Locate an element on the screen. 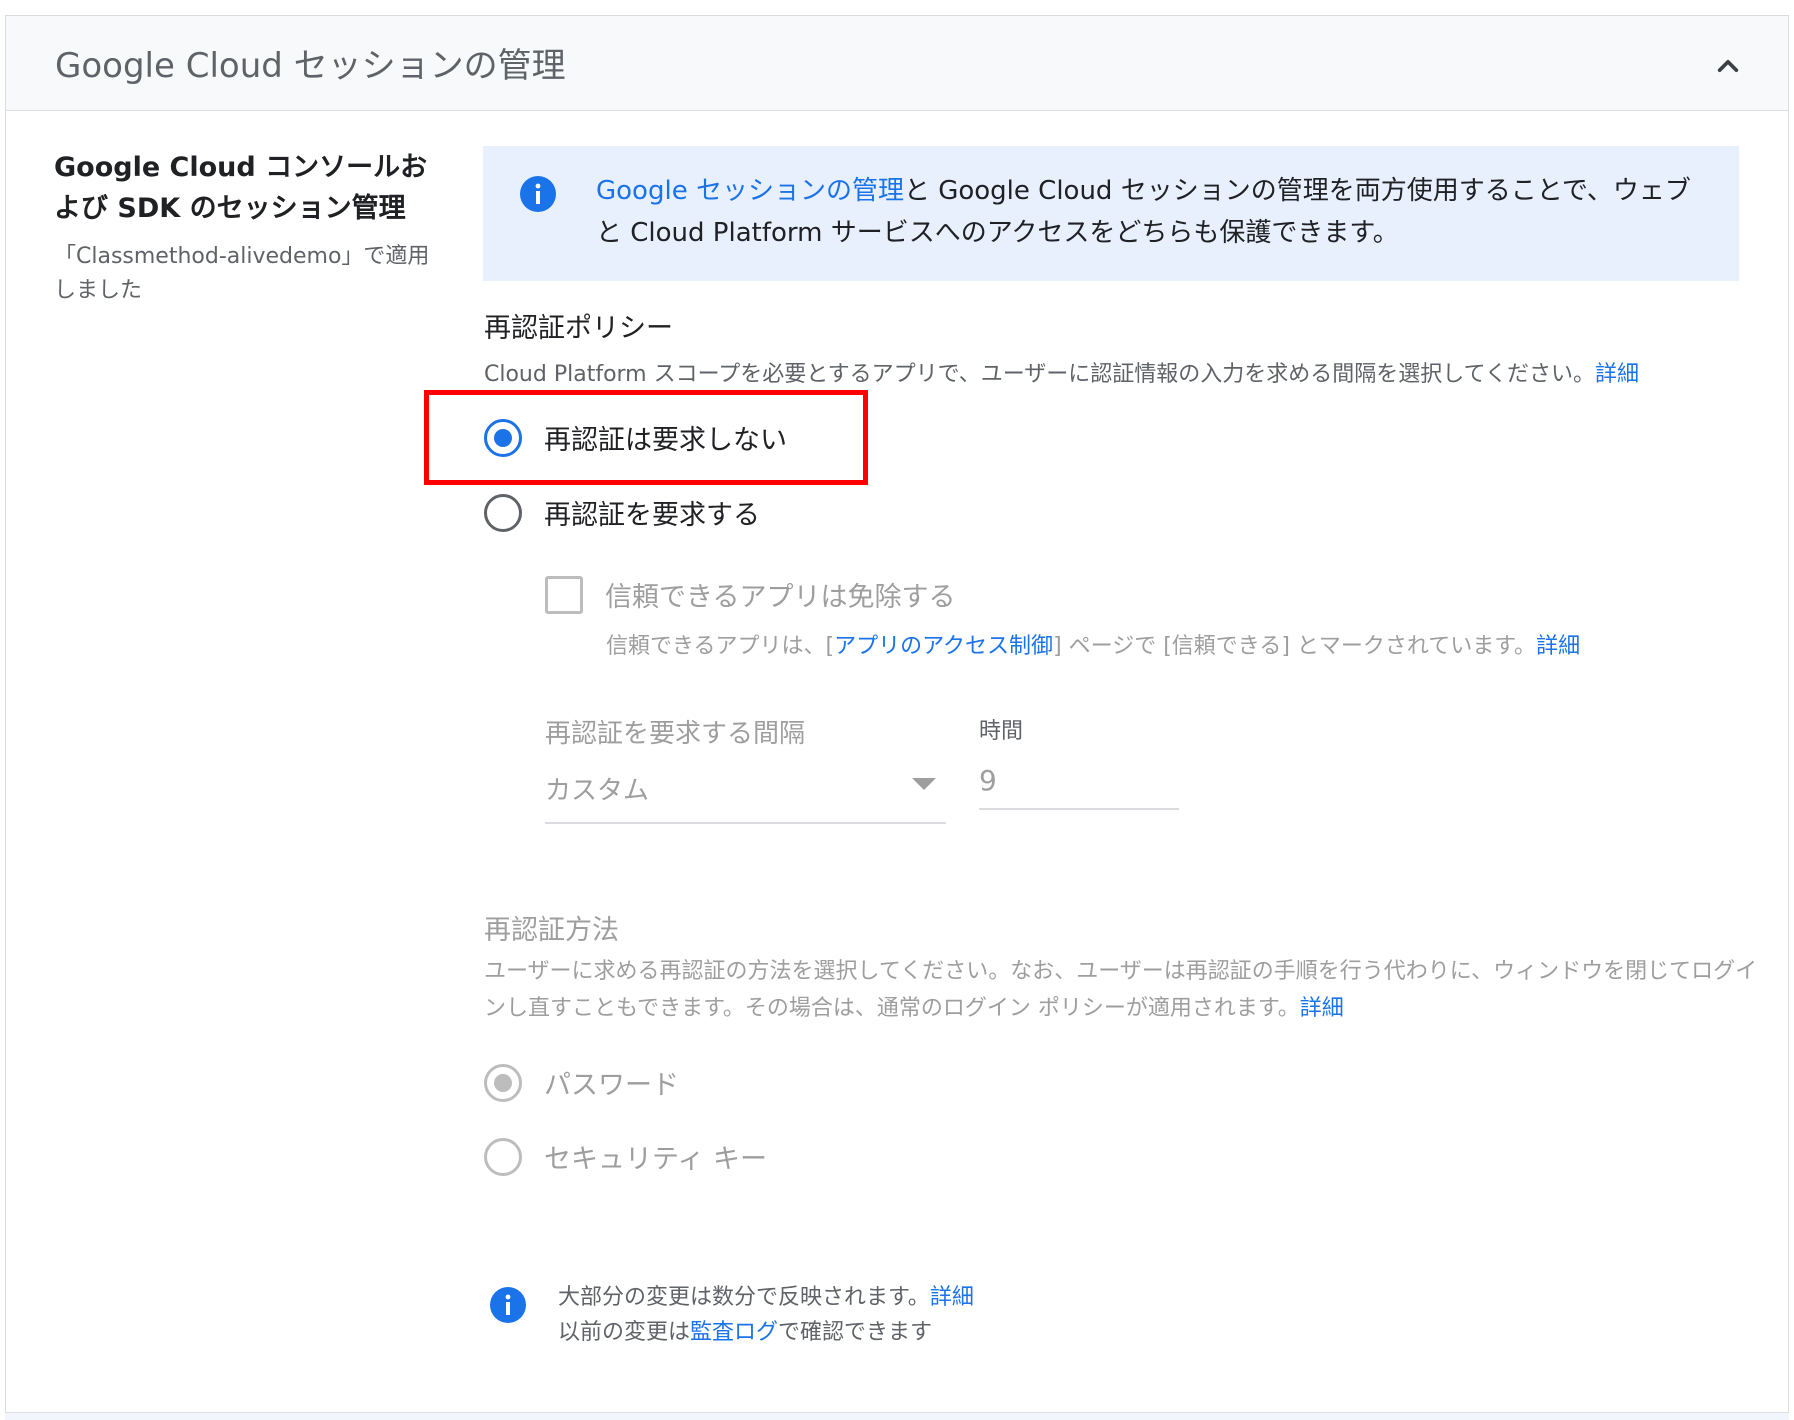 This screenshot has width=1794, height=1420. footer-line-1-text: 大部分の変更は数分で反映されます。 is located at coordinates (744, 1297).